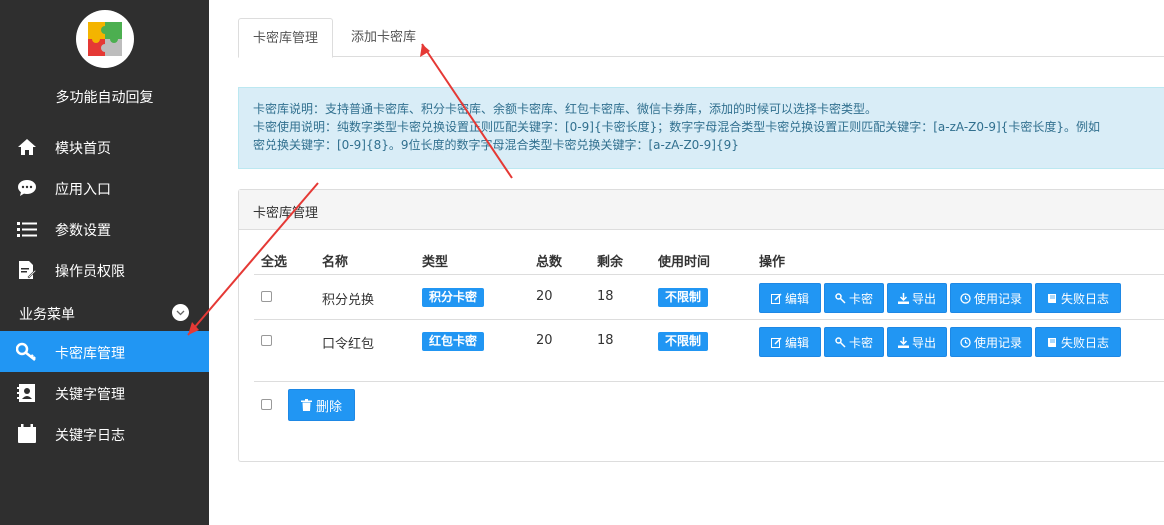  What do you see at coordinates (27, 434) in the screenshot?
I see `calendar-icon` at bounding box center [27, 434].